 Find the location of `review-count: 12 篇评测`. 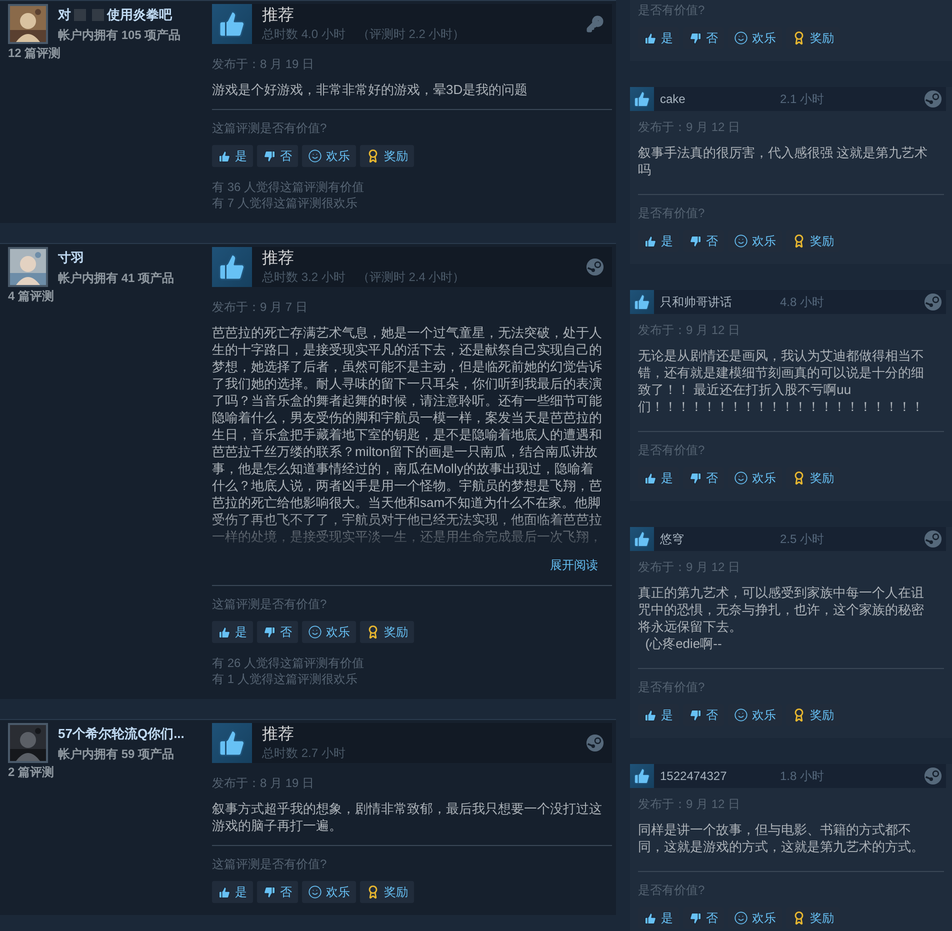

review-count: 12 篇评测 is located at coordinates (35, 53).